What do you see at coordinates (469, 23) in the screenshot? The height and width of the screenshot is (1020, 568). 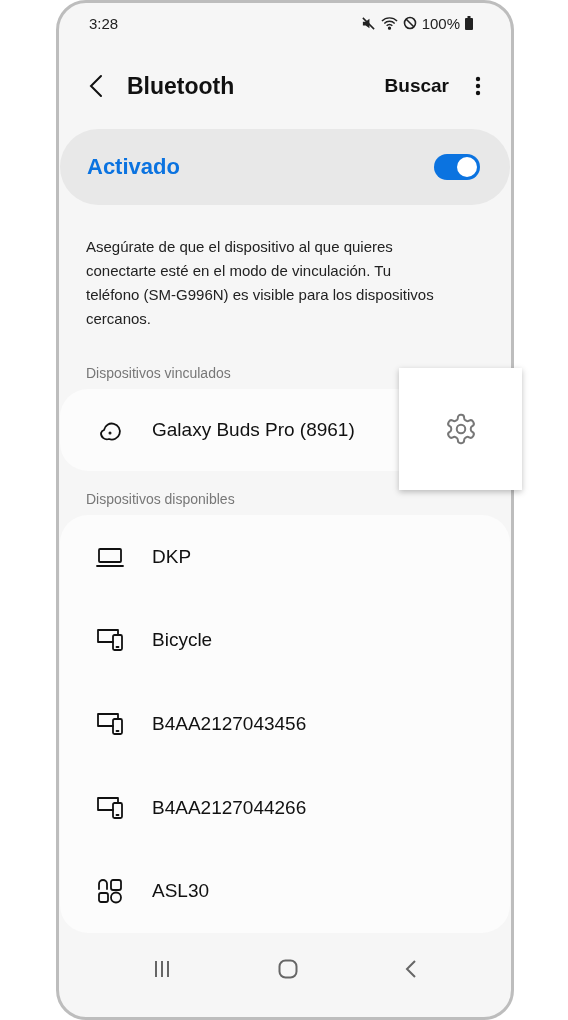 I see `battery-icon` at bounding box center [469, 23].